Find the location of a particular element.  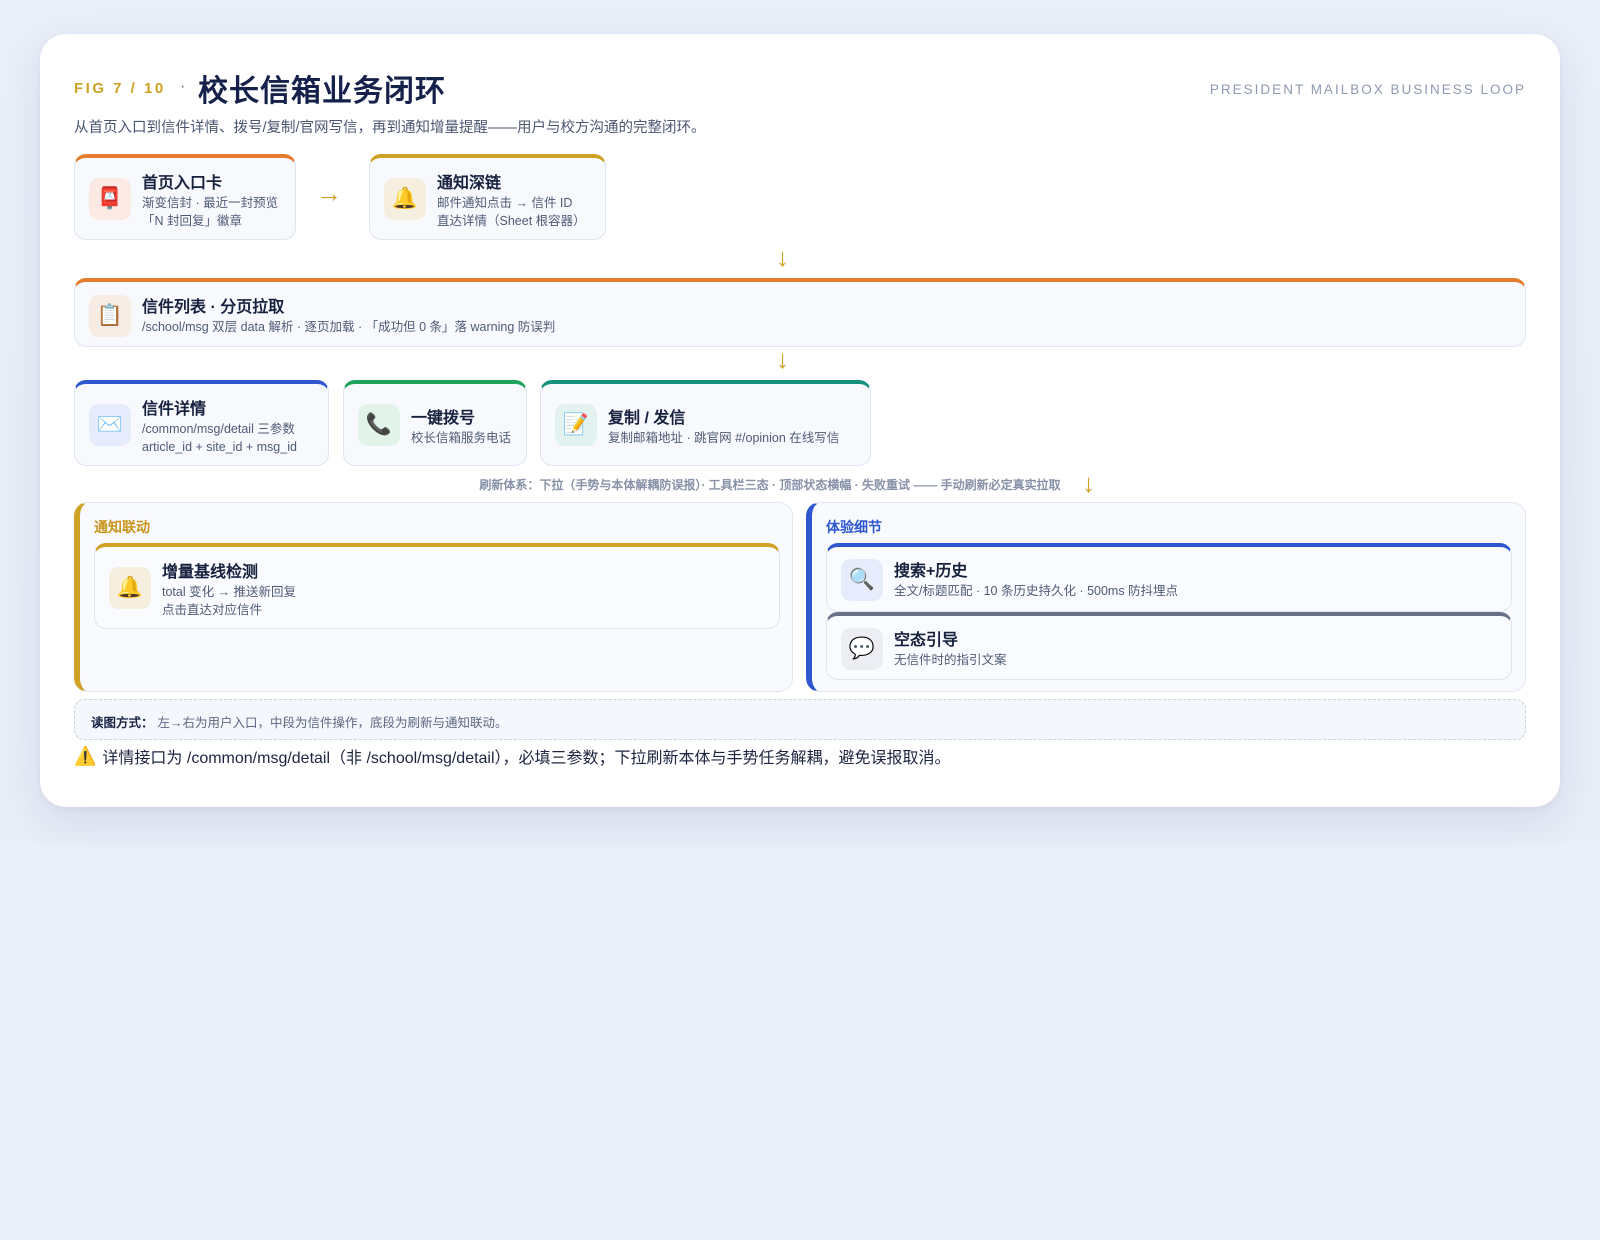

figure-label: FIG 7 / 10 is located at coordinates (120, 88).